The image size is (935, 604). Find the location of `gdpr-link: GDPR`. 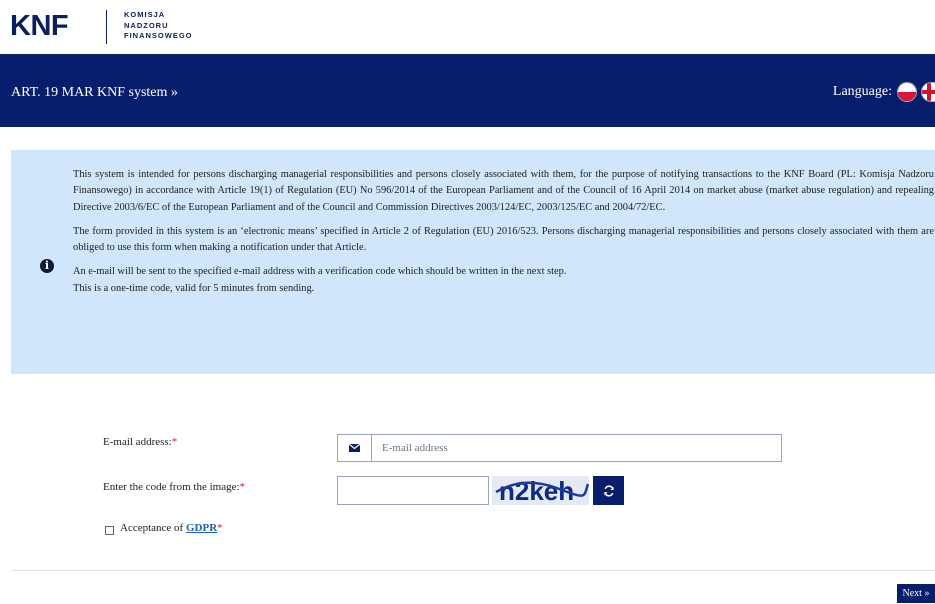

gdpr-link: GDPR is located at coordinates (201, 528).